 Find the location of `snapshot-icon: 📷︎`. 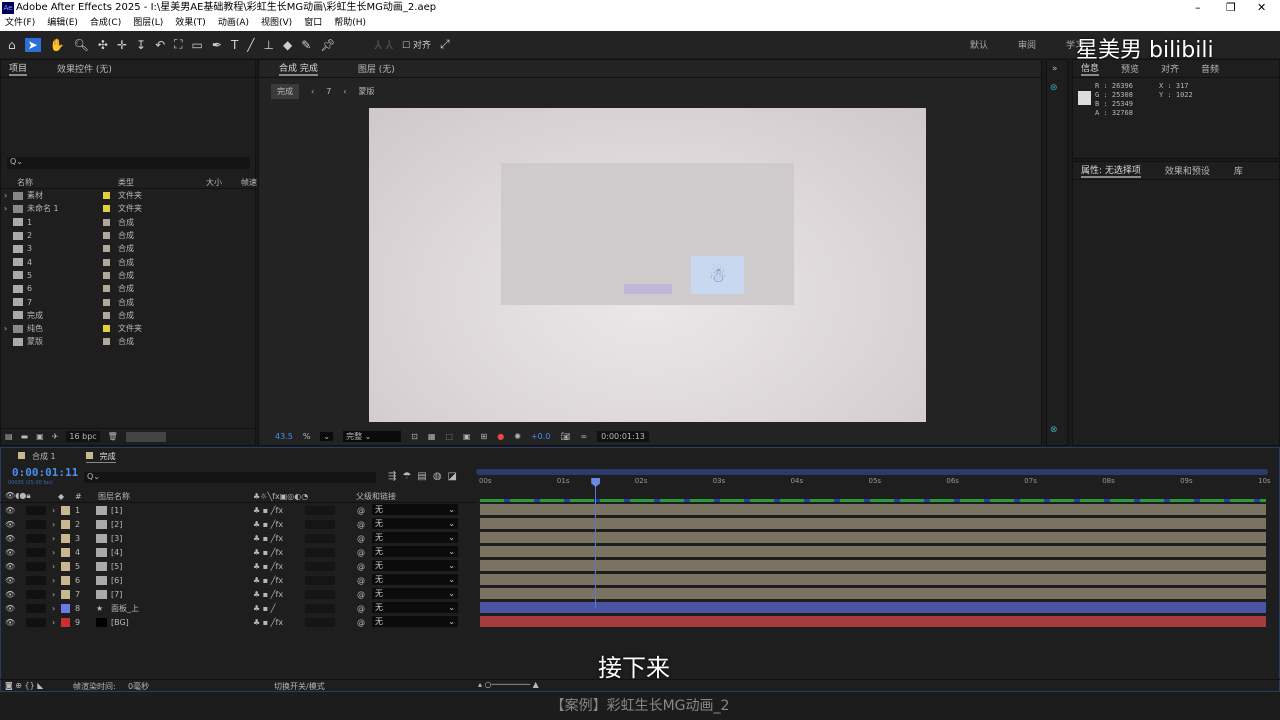

snapshot-icon: 📷︎ is located at coordinates (565, 436).